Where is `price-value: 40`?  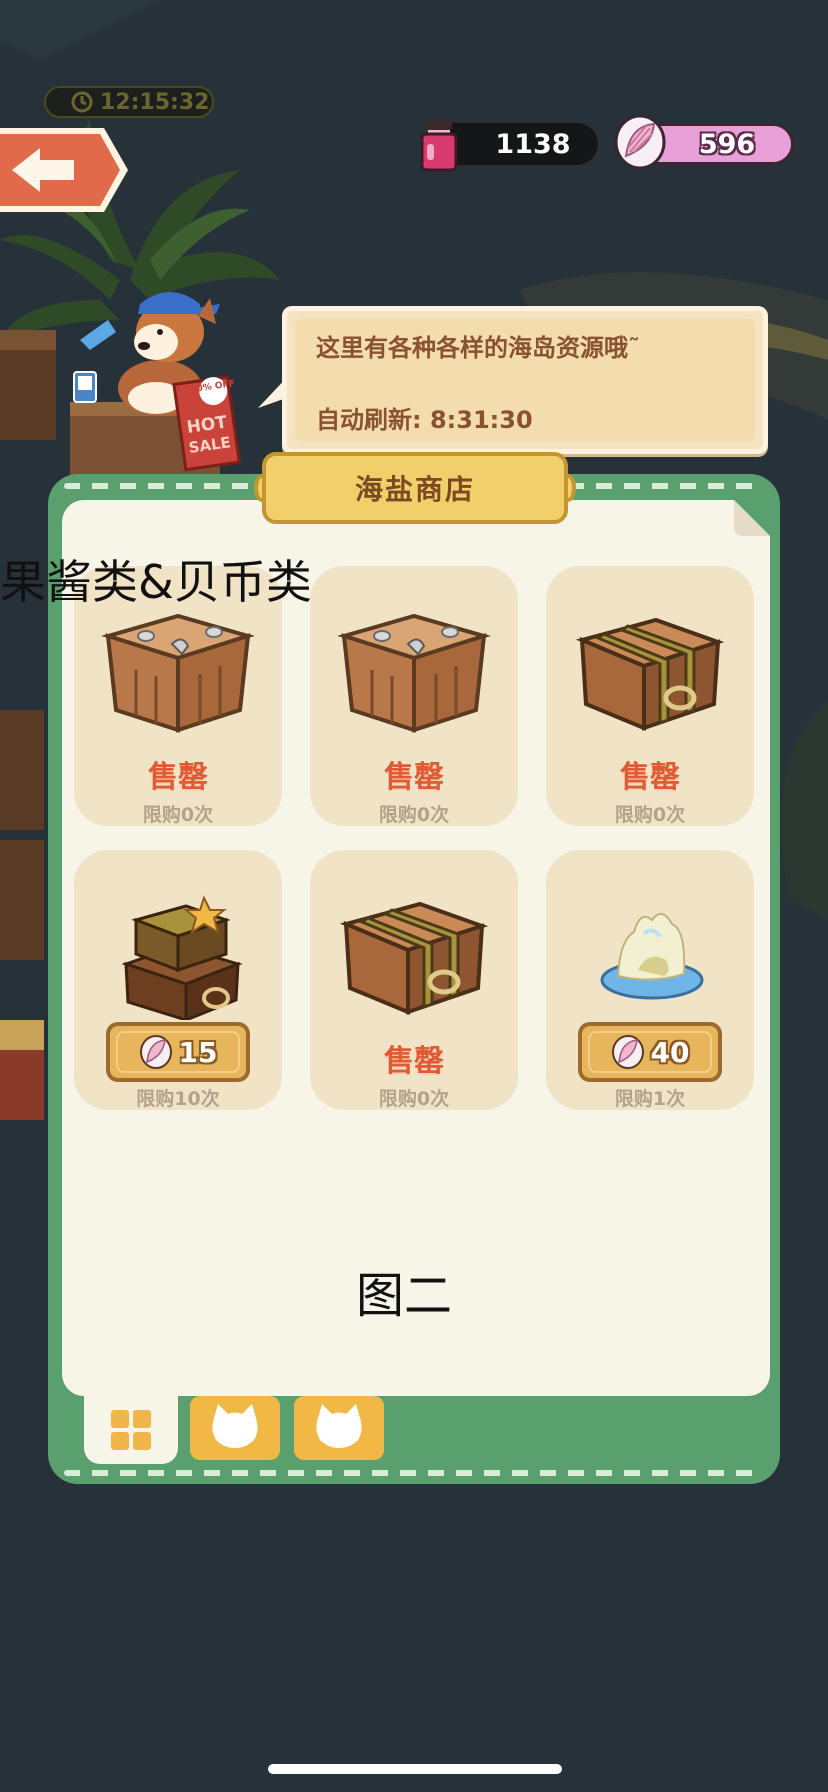 price-value: 40 is located at coordinates (670, 1052).